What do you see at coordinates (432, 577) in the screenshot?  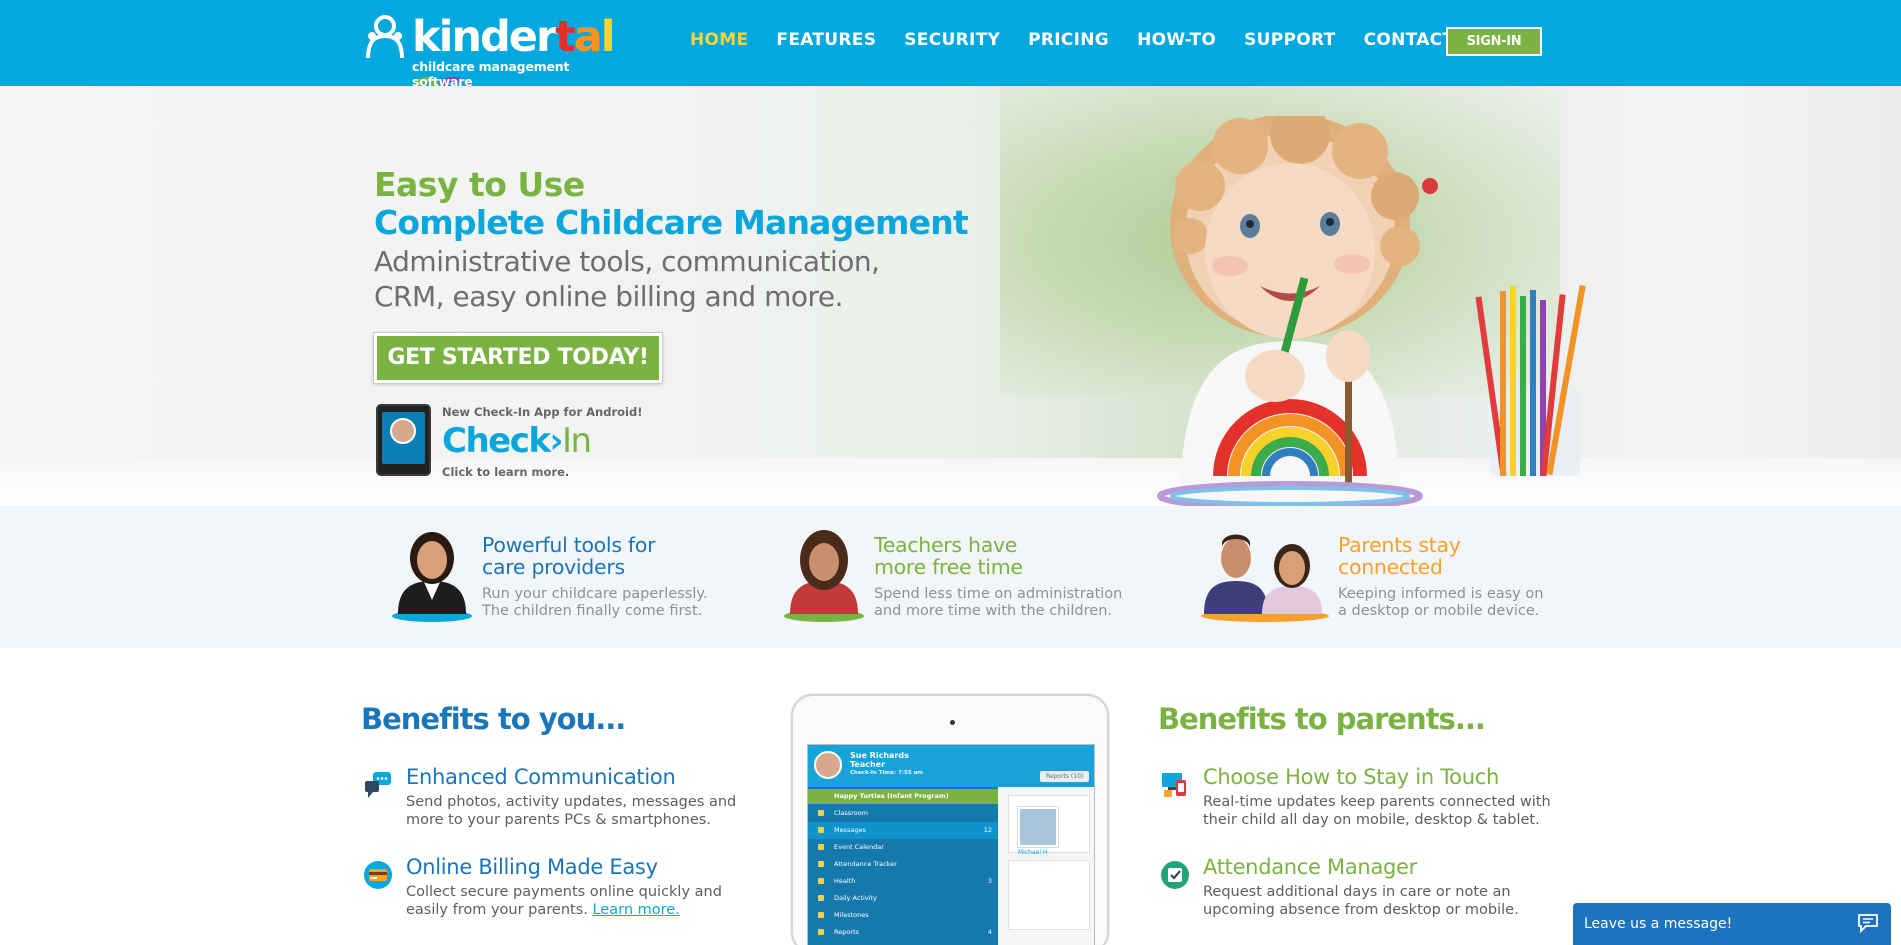 I see `woman-suit-avatar-icon` at bounding box center [432, 577].